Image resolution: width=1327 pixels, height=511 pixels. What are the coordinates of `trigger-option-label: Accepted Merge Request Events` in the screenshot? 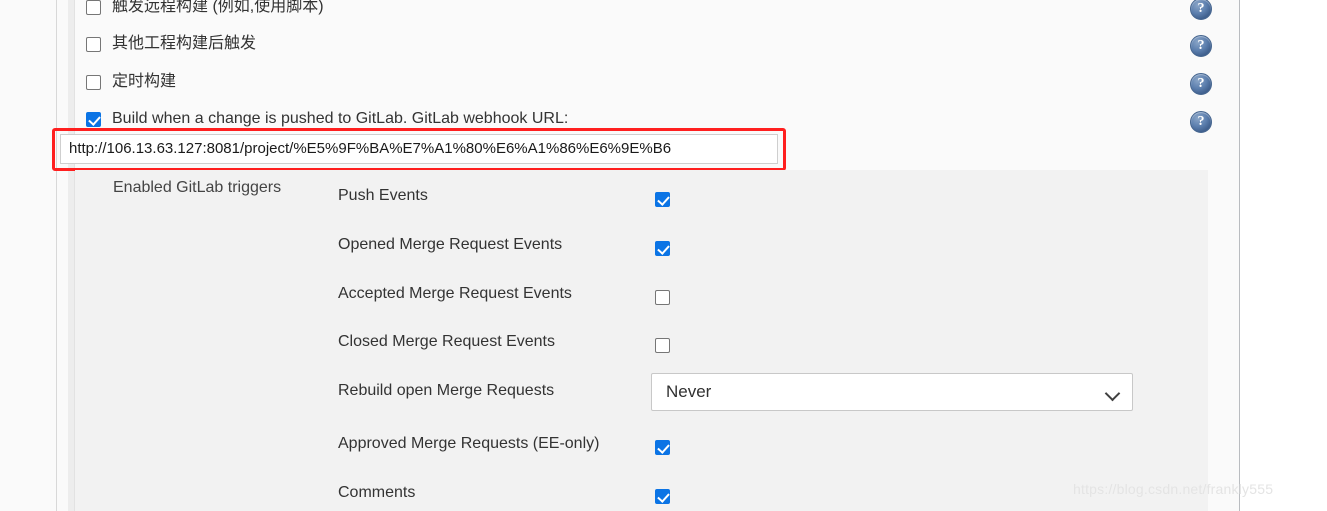 It's located at (455, 293).